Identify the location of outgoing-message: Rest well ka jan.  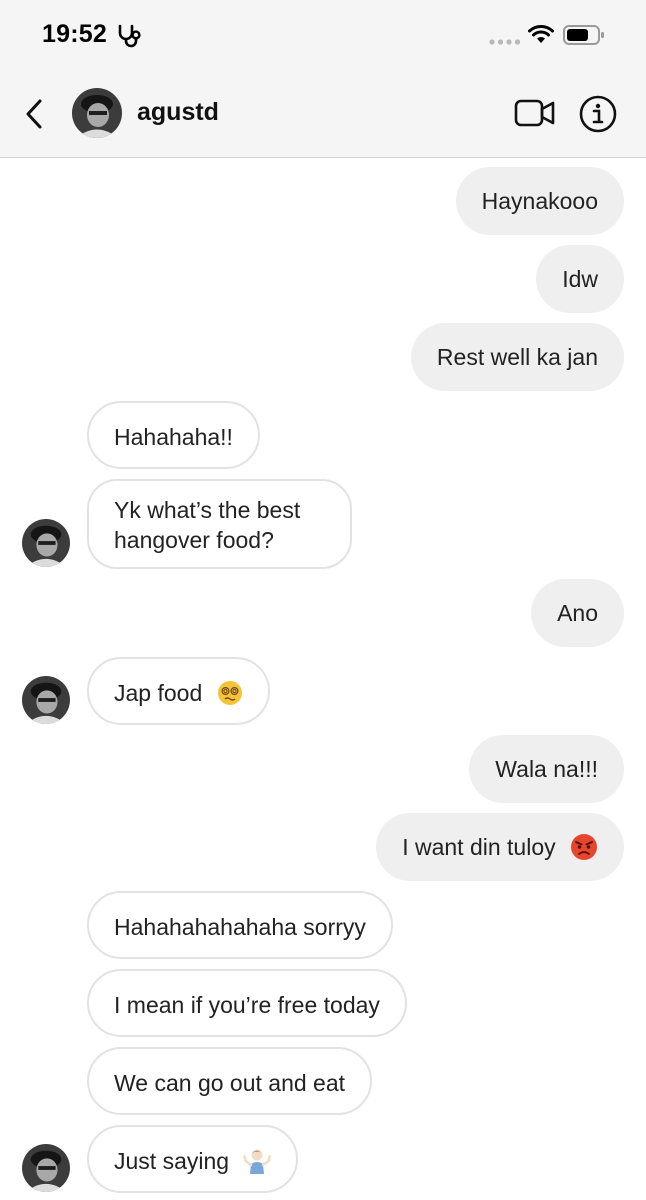
(517, 357).